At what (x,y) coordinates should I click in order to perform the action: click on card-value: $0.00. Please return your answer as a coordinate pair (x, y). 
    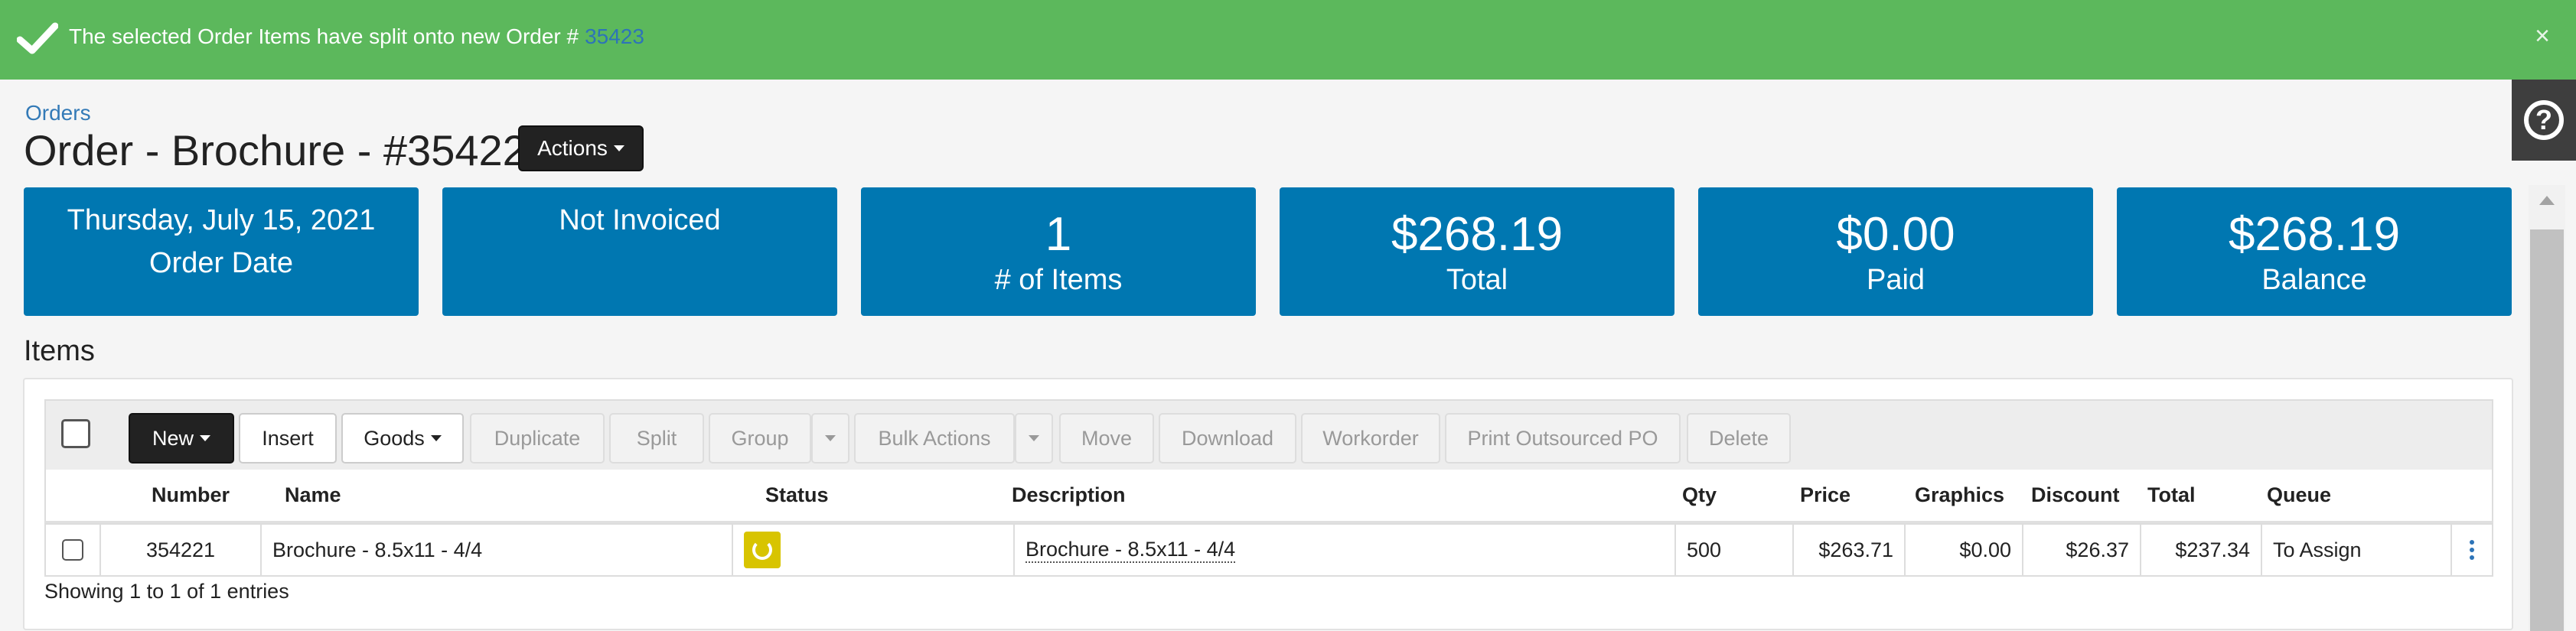
    Looking at the image, I should click on (1895, 234).